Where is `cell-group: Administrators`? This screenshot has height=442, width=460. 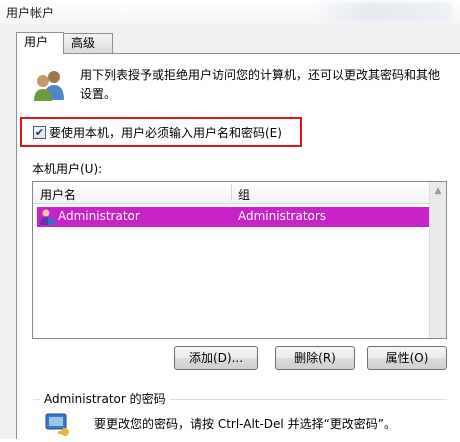 cell-group: Administrators is located at coordinates (282, 216).